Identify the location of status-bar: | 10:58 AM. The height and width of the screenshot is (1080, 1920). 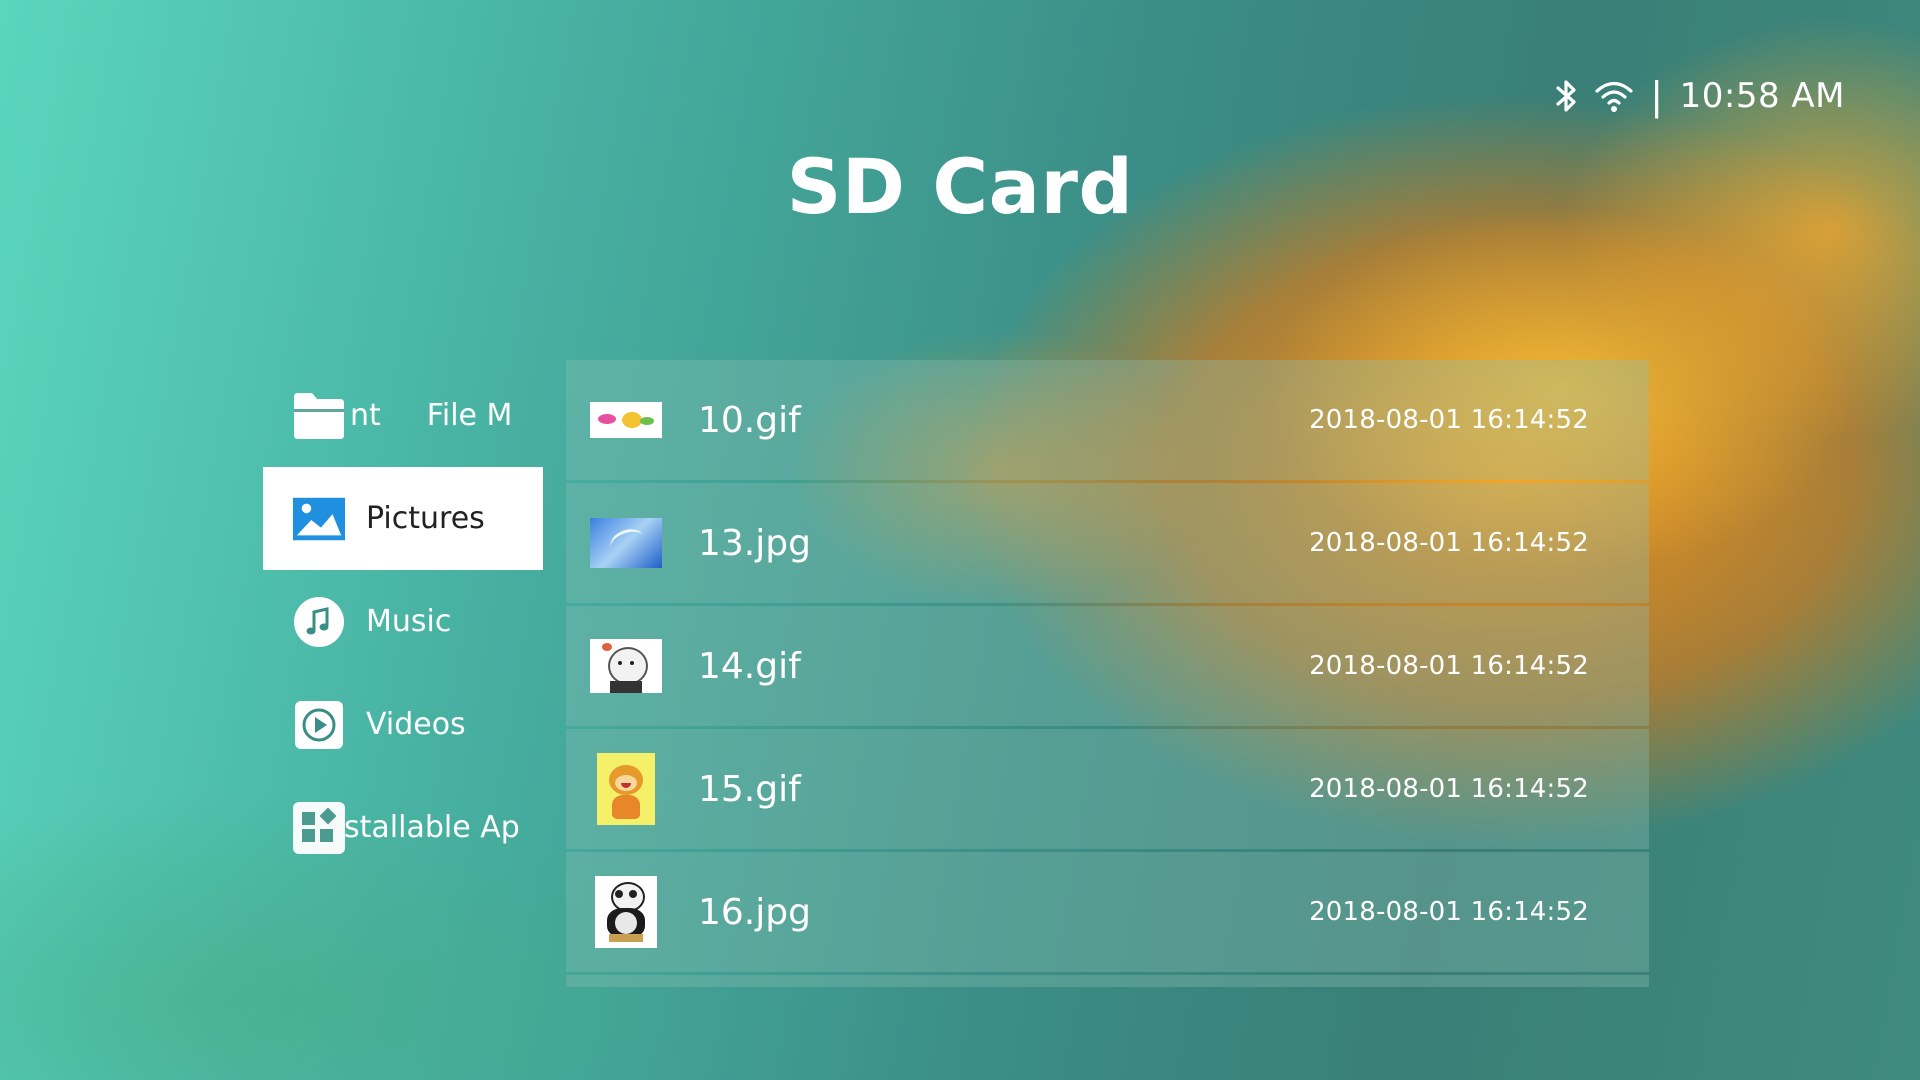
(1698, 96).